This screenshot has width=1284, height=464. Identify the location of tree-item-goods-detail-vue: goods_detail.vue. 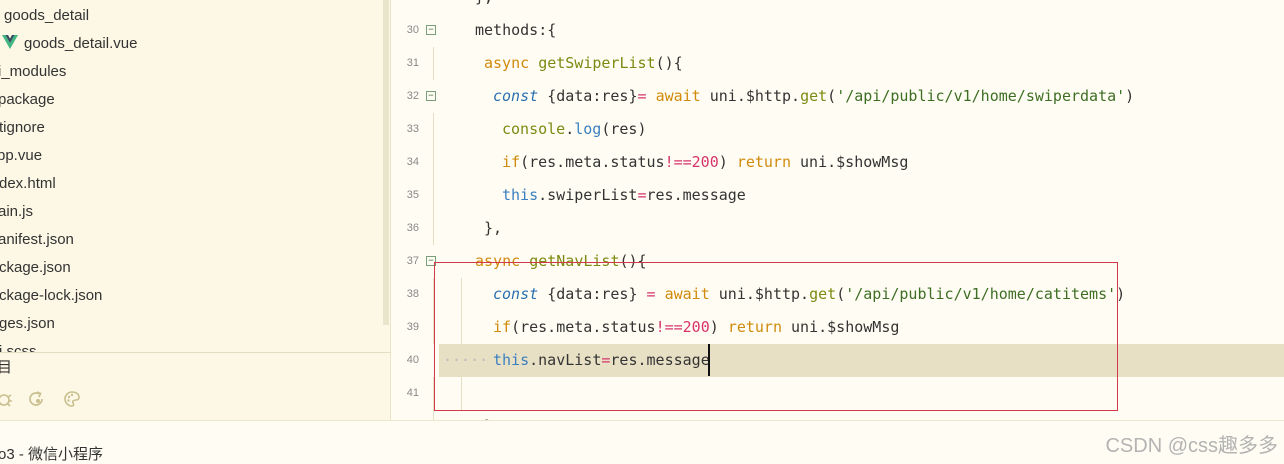
(69, 44).